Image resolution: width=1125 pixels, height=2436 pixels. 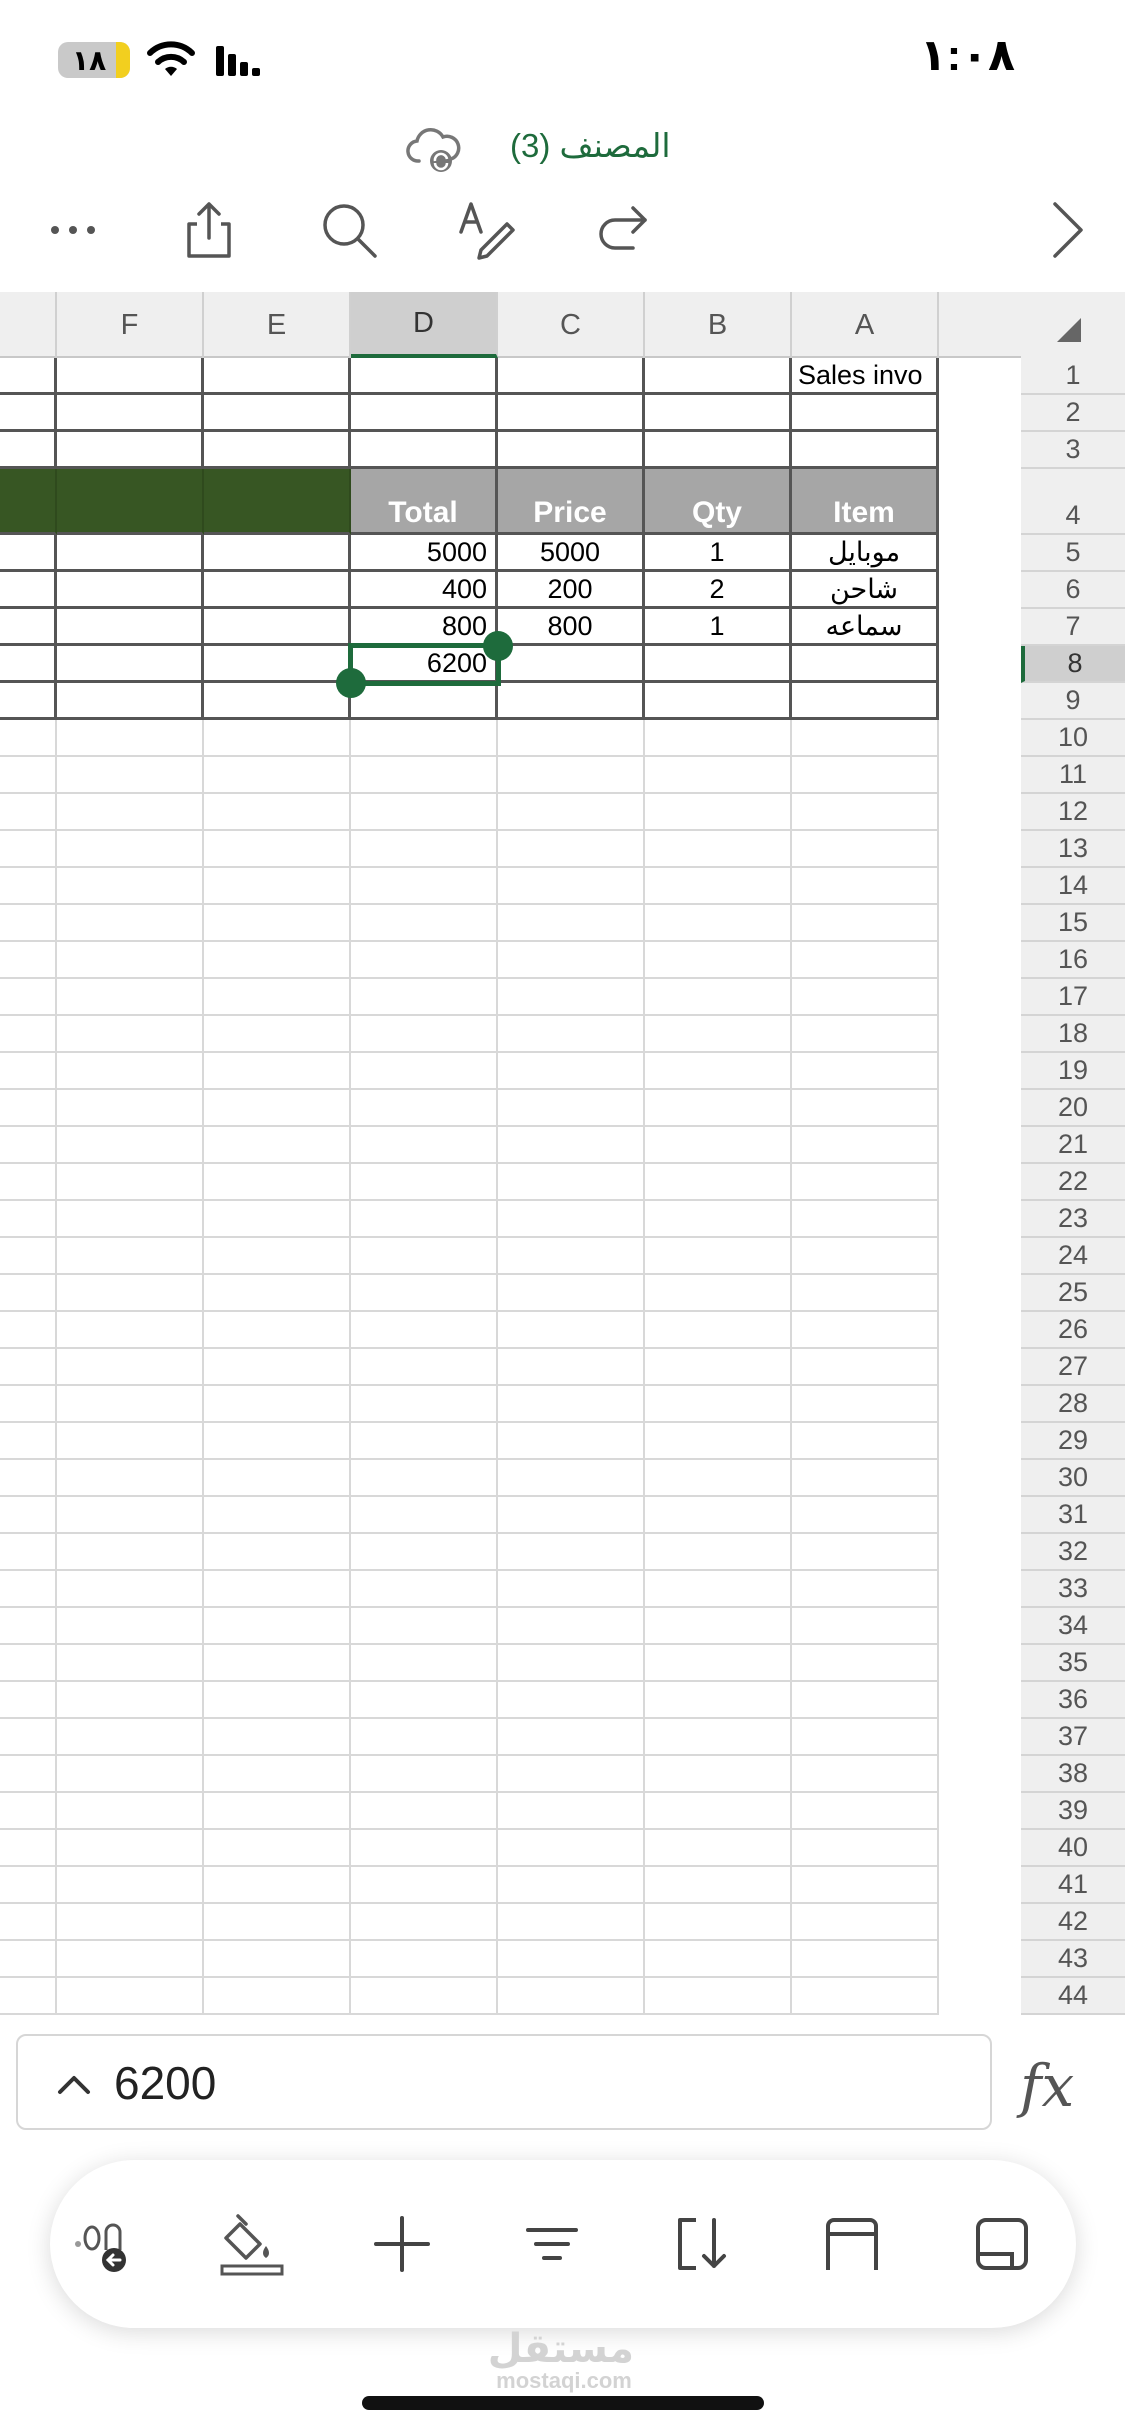 I want to click on row-header-36: 36, so click(x=1073, y=1700).